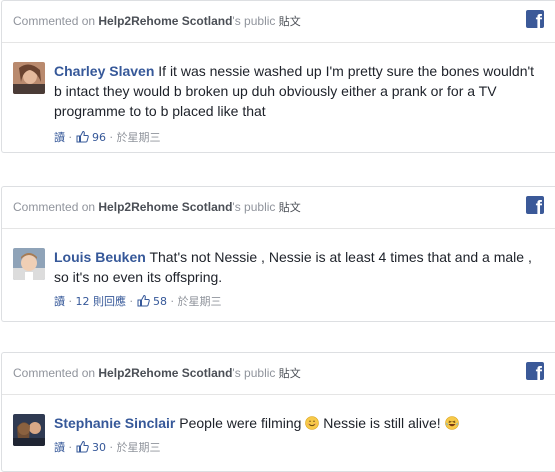  What do you see at coordinates (104, 71) in the screenshot?
I see `author-name: Charley Slaven` at bounding box center [104, 71].